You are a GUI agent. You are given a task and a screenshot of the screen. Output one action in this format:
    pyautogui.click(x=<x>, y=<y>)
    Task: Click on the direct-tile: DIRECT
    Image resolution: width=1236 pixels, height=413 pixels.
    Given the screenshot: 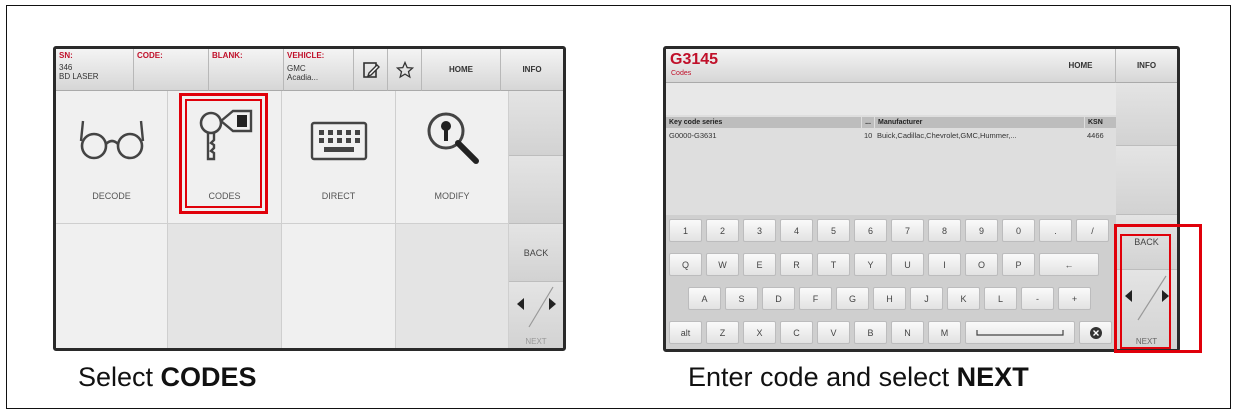 What is the action you would take?
    pyautogui.click(x=339, y=157)
    